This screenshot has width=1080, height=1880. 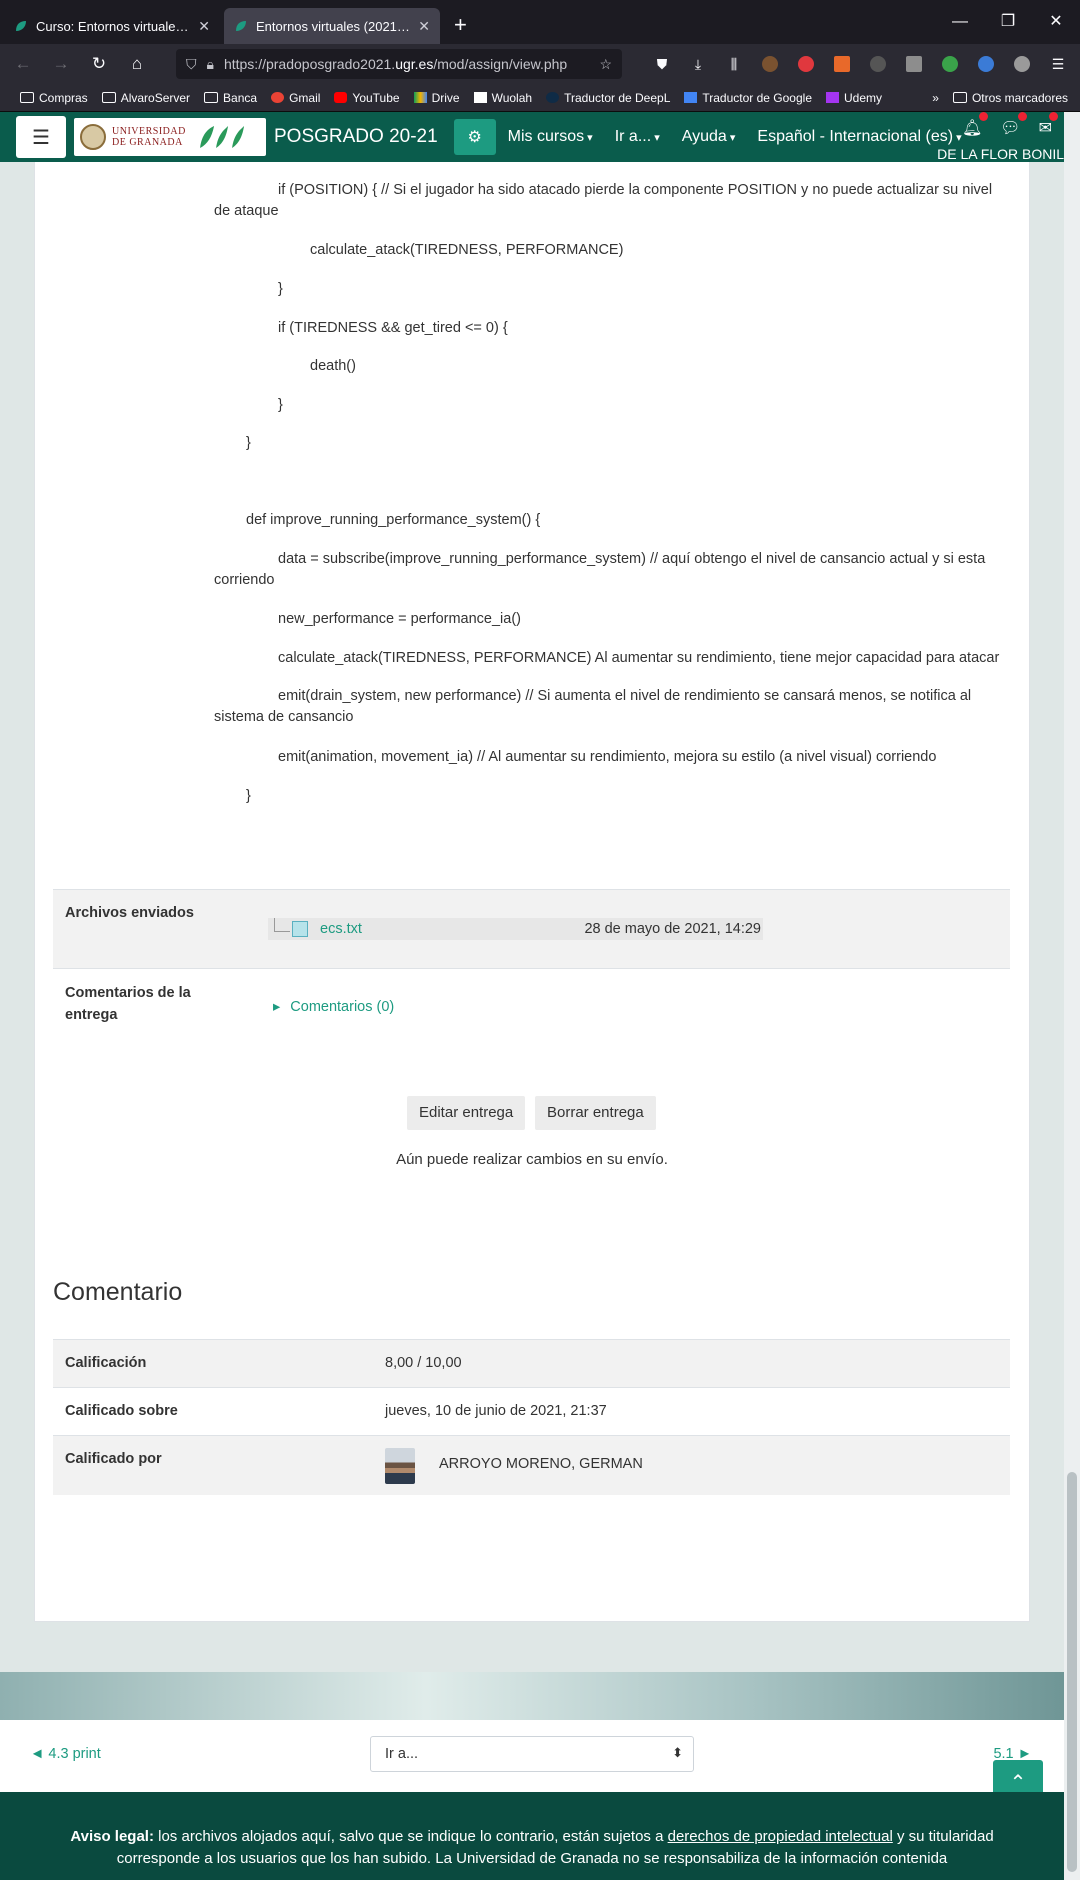 What do you see at coordinates (531, 1363) in the screenshot?
I see `grade-row: Calificación 8,00 / 10,00` at bounding box center [531, 1363].